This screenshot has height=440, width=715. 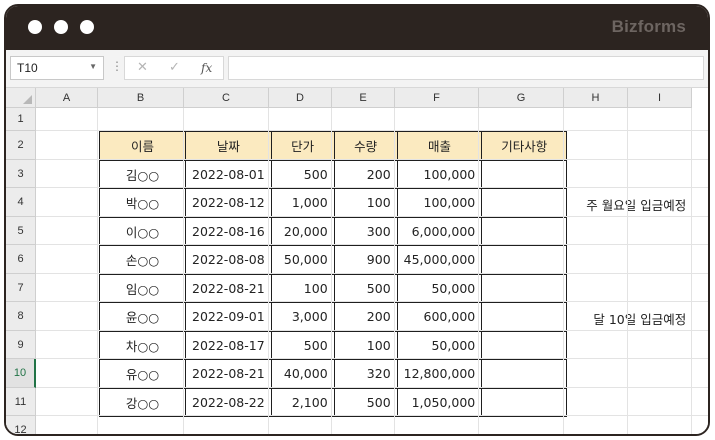 What do you see at coordinates (302, 288) in the screenshot?
I see `cell-price: 100` at bounding box center [302, 288].